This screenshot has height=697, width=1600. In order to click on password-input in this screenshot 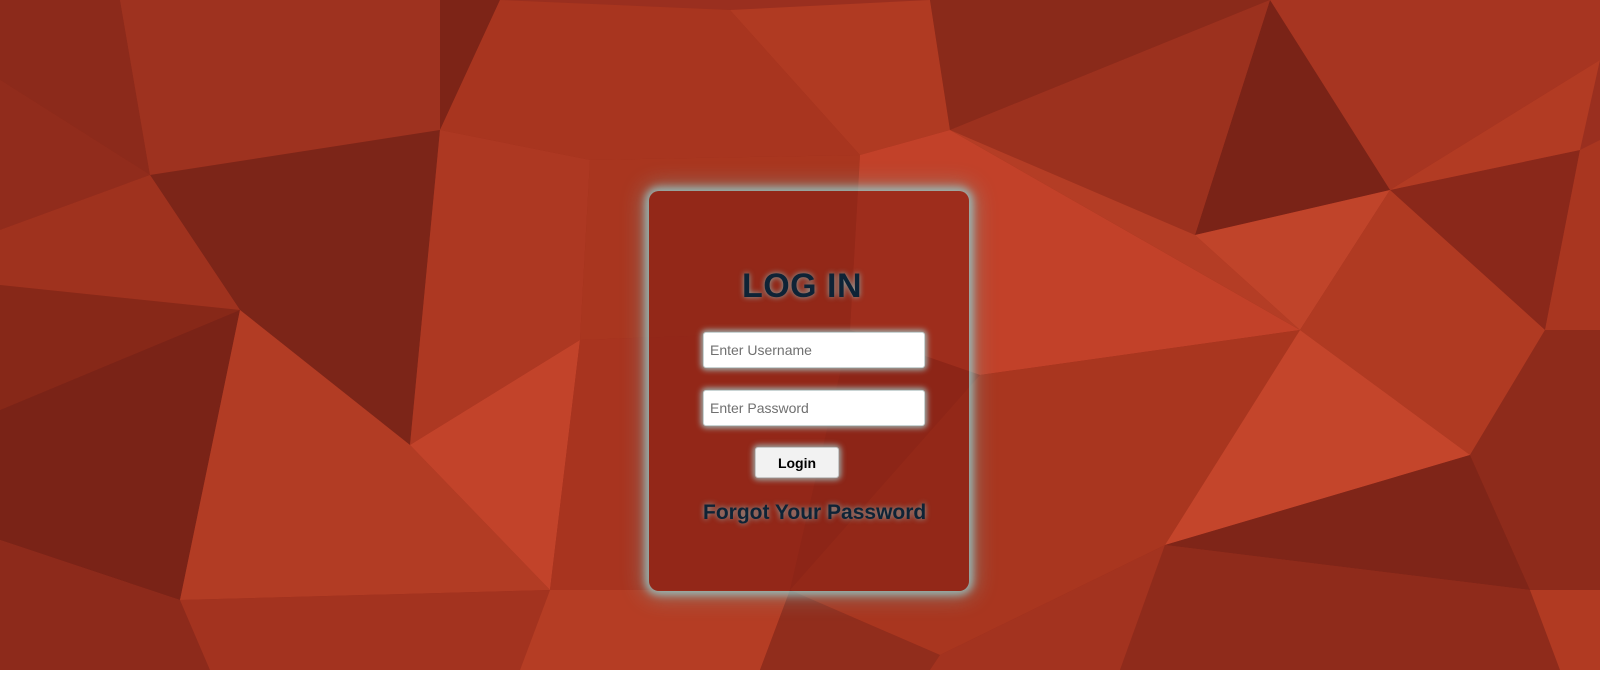, I will do `click(814, 408)`.